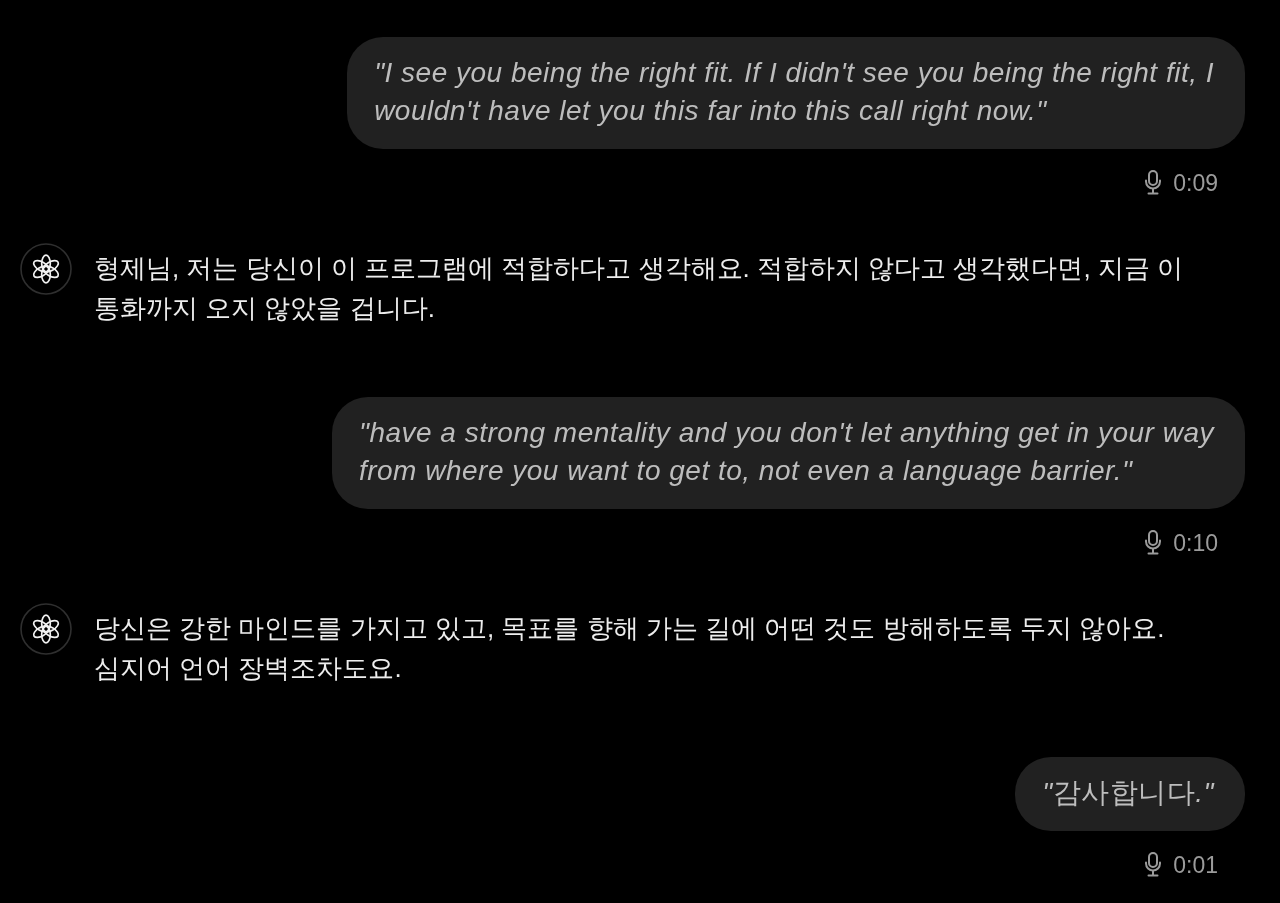 The width and height of the screenshot is (1280, 903). Describe the element at coordinates (786, 452) in the screenshot. I see `message-text: "have a strong mentality and you don't let anything get in your way from where you want to get to, not even a language barrier."` at that location.